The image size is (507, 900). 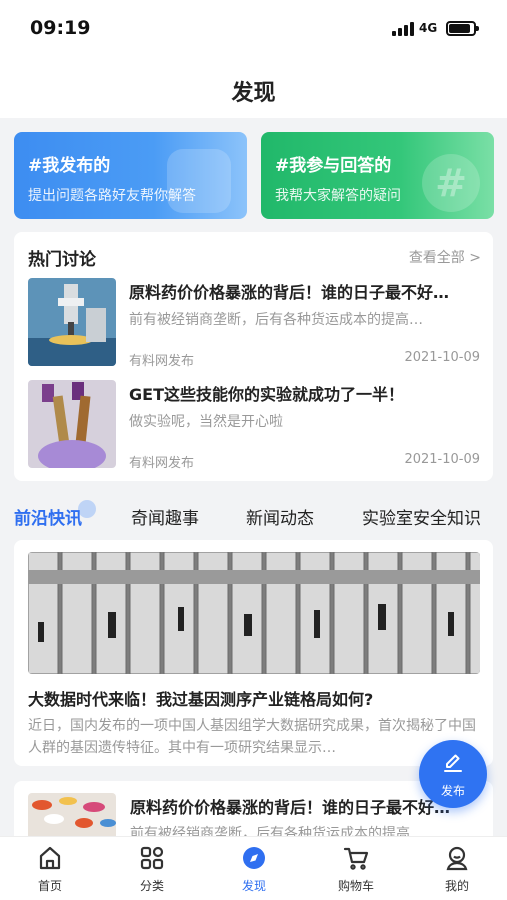 I want to click on publish-label: 发布, so click(x=452, y=791).